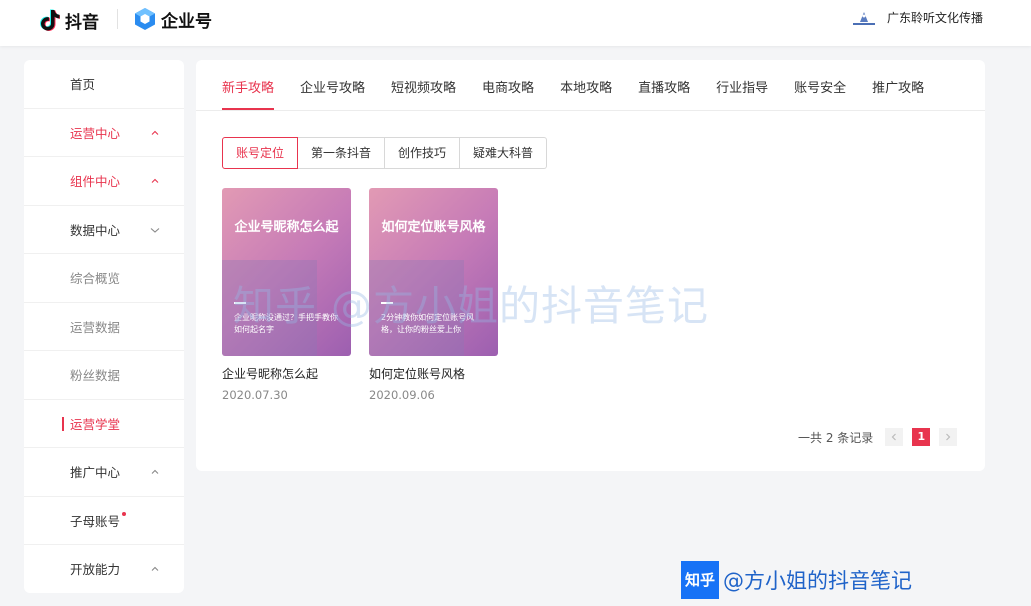 Image resolution: width=1031 pixels, height=606 pixels. What do you see at coordinates (508, 88) in the screenshot?
I see `category-tab-label: 电商攻略` at bounding box center [508, 88].